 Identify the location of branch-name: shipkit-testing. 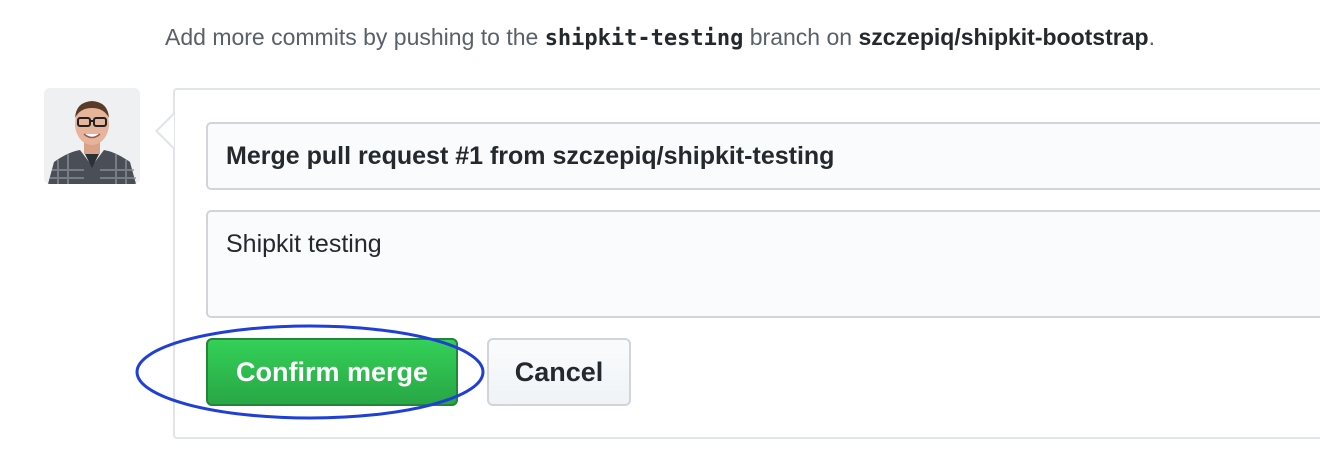
(644, 38).